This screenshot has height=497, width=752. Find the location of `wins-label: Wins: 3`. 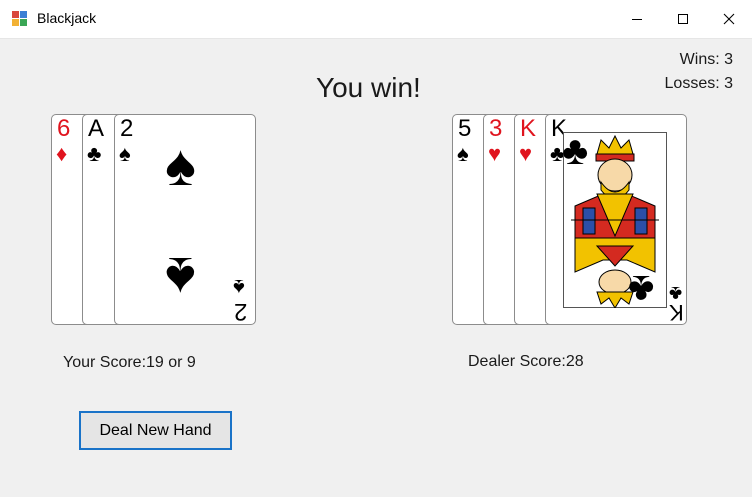

wins-label: Wins: 3 is located at coordinates (706, 59).